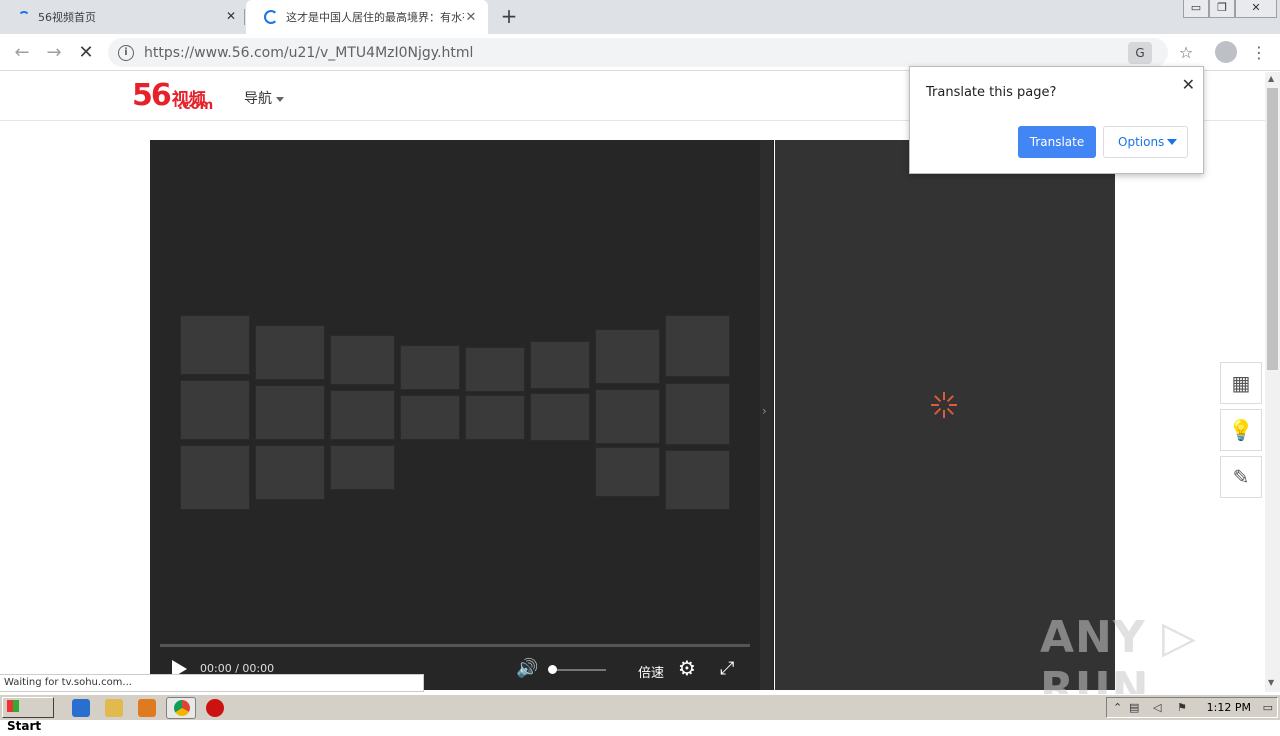  I want to click on volume-slider, so click(578, 670).